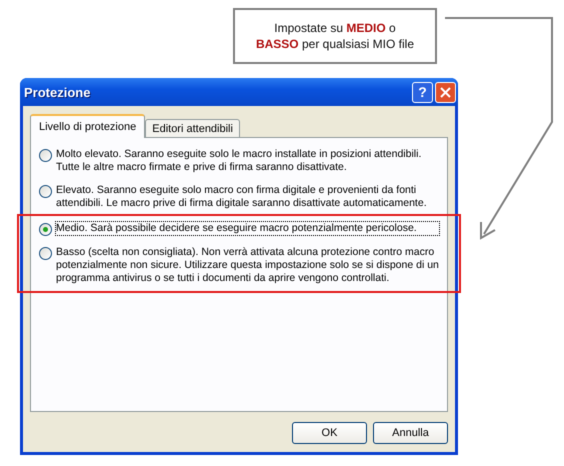 Image resolution: width=564 pixels, height=466 pixels. What do you see at coordinates (247, 228) in the screenshot?
I see `option-label: Medio. Sarà possibile decidere se eseguire macro potenzialmente pericolose.` at bounding box center [247, 228].